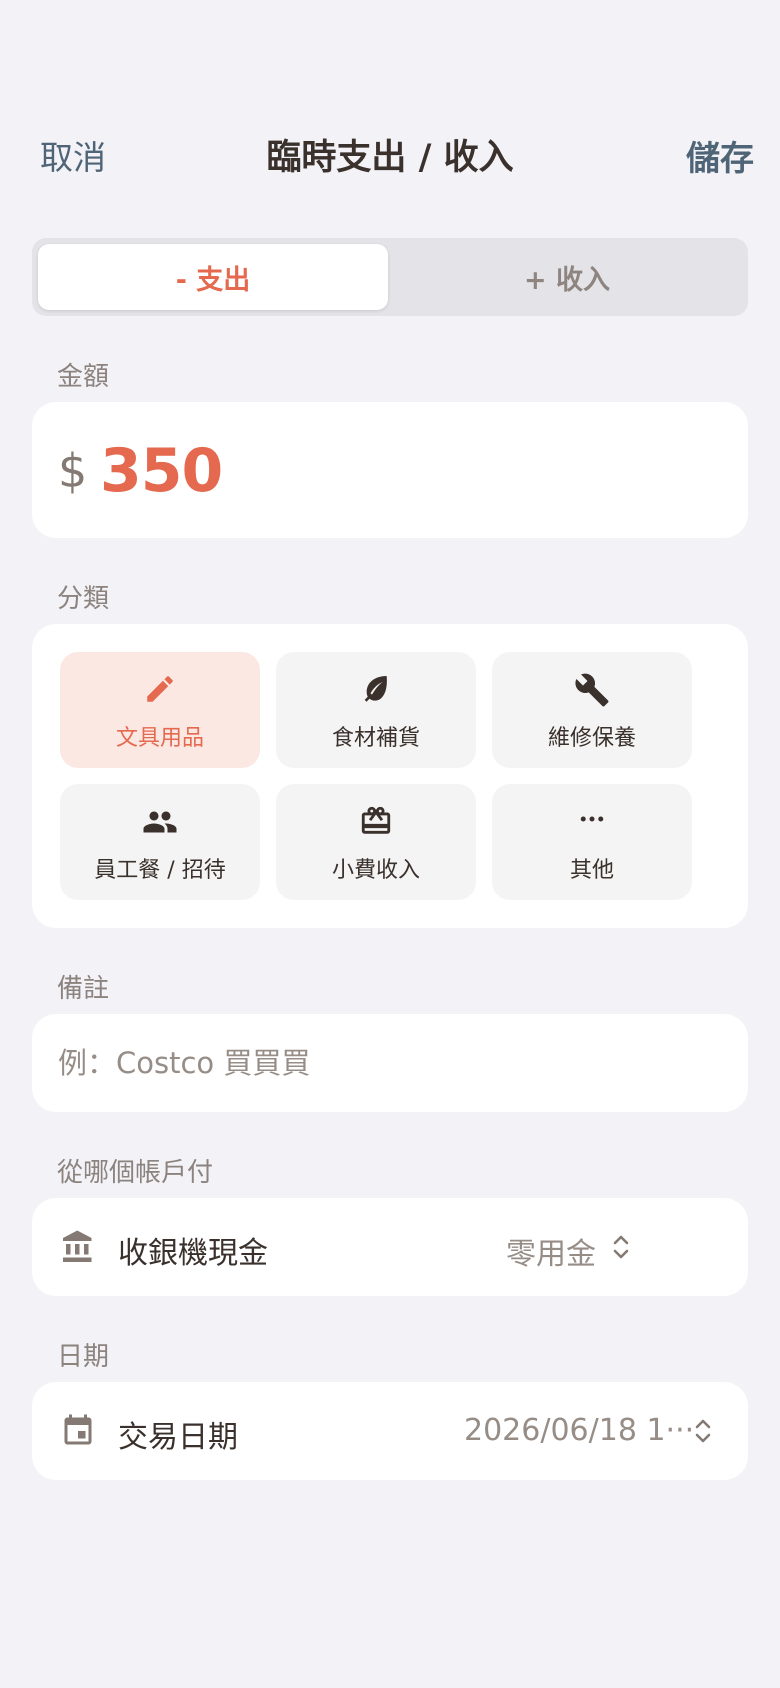 This screenshot has height=1688, width=780. What do you see at coordinates (160, 870) in the screenshot?
I see `category-label-text: 員工餐 / 招待` at bounding box center [160, 870].